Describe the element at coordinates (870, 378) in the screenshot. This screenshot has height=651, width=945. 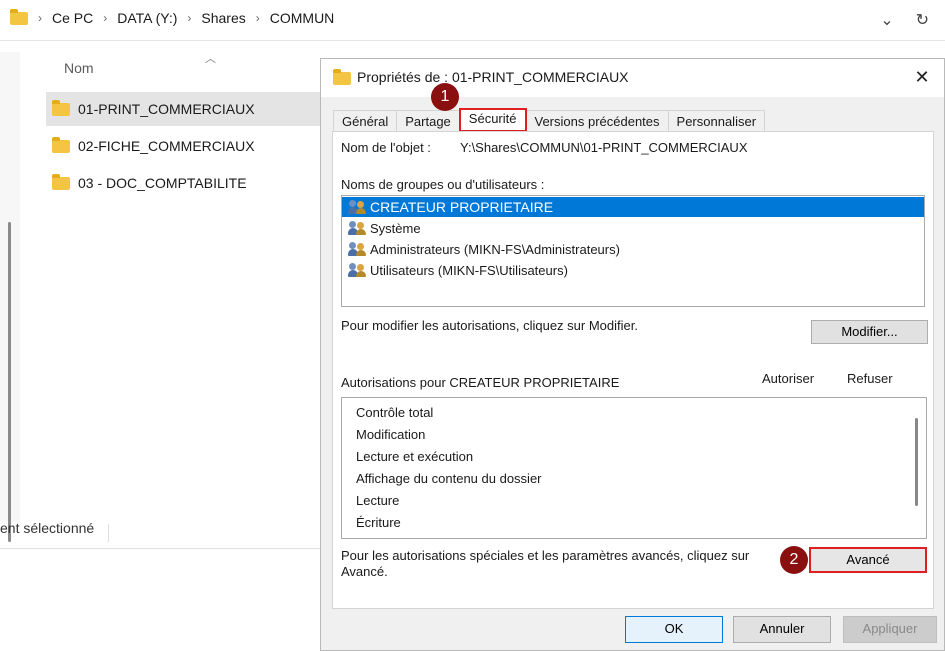
I see `deny-column-header: Refuser` at that location.